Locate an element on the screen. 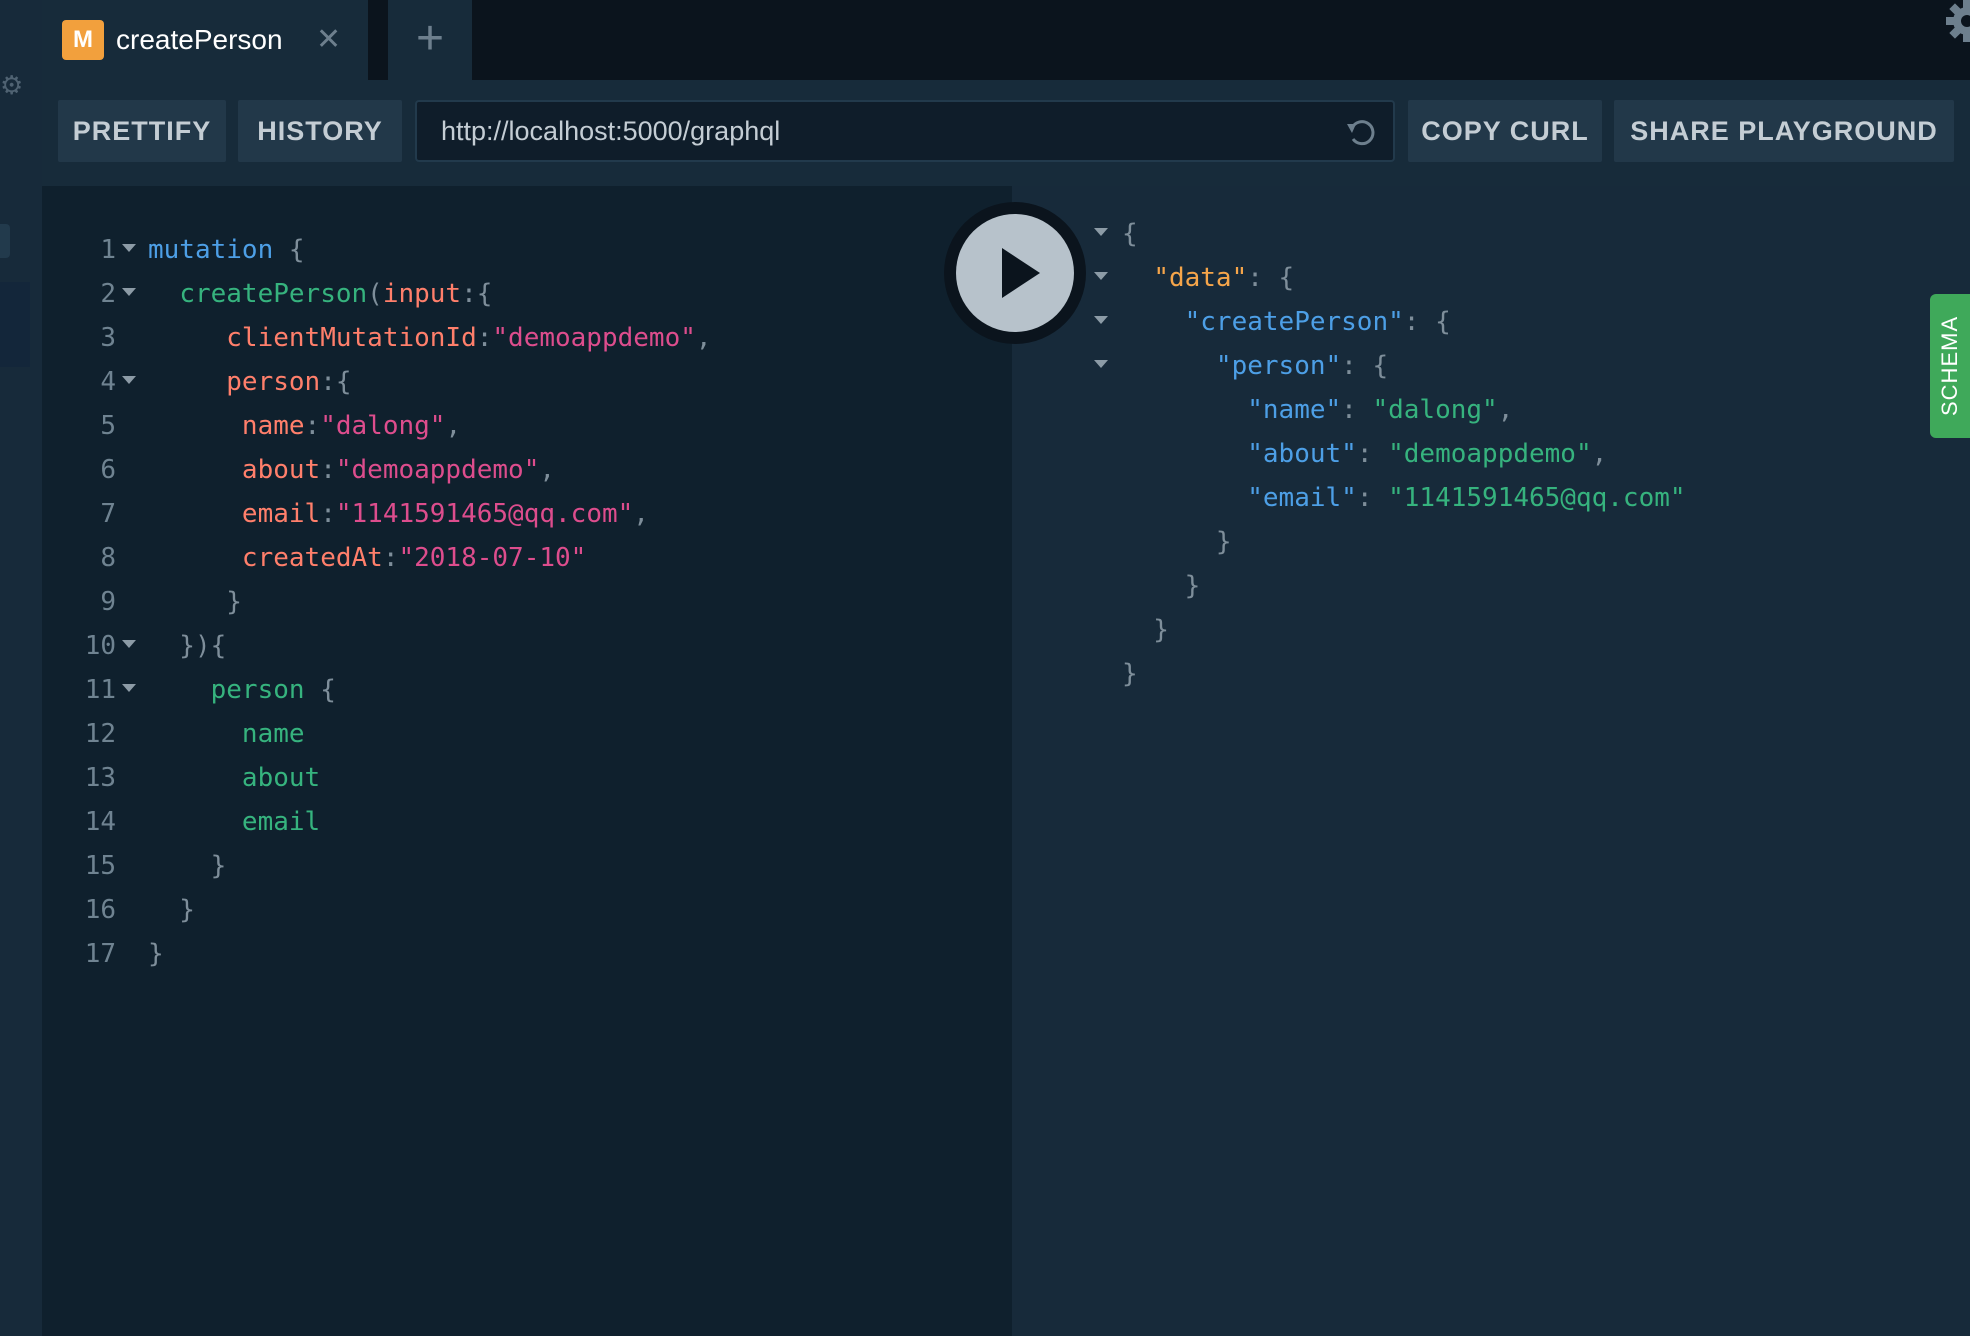  result-line: "about": "demoappdemo", is located at coordinates (1462, 454).